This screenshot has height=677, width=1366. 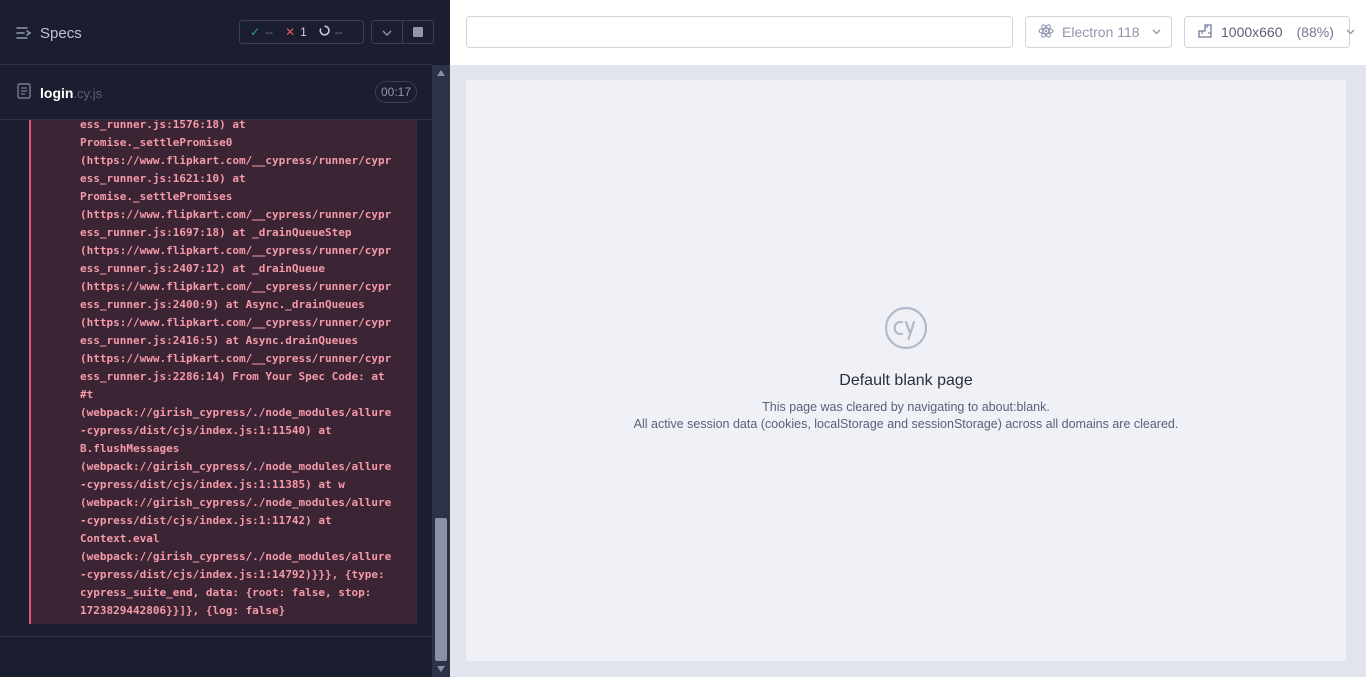 What do you see at coordinates (338, 32) in the screenshot?
I see `pending-count: --` at bounding box center [338, 32].